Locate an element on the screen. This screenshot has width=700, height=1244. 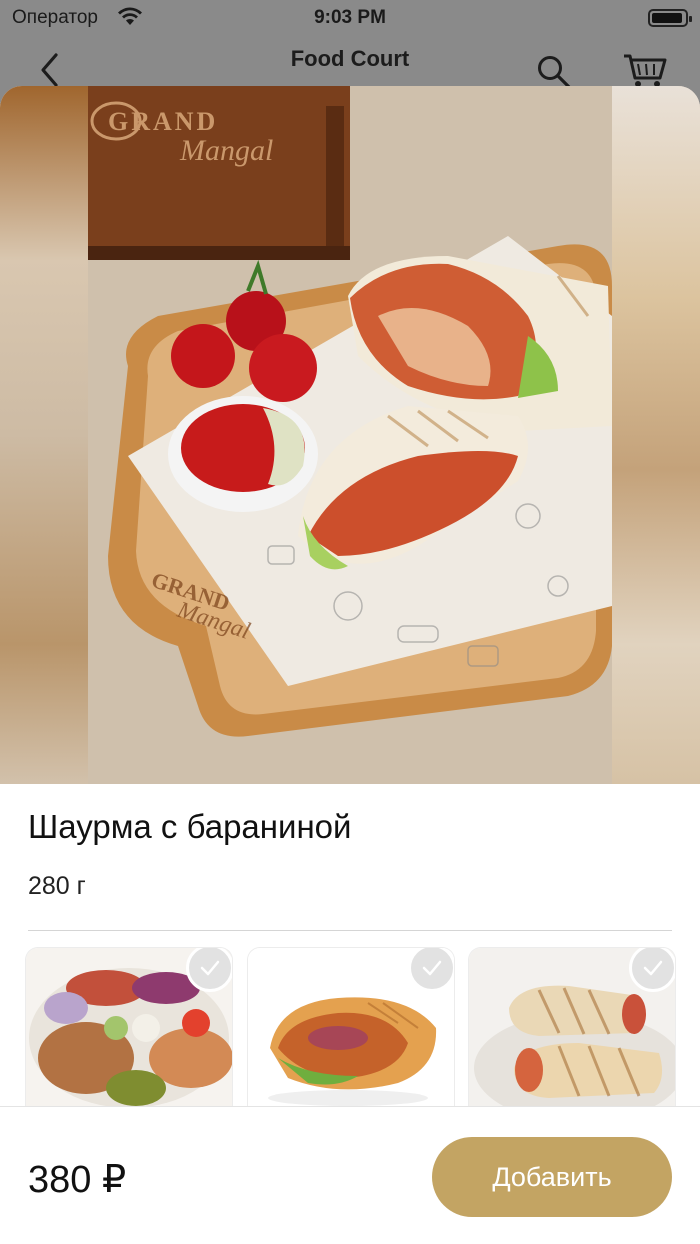
option-list is located at coordinates (356, 1033).